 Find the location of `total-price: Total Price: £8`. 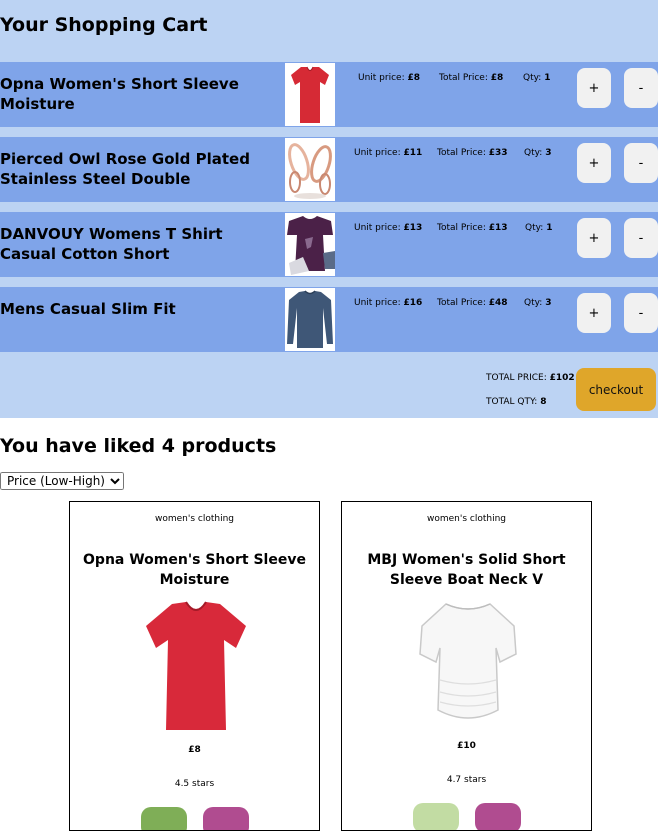

total-price: Total Price: £8 is located at coordinates (471, 78).